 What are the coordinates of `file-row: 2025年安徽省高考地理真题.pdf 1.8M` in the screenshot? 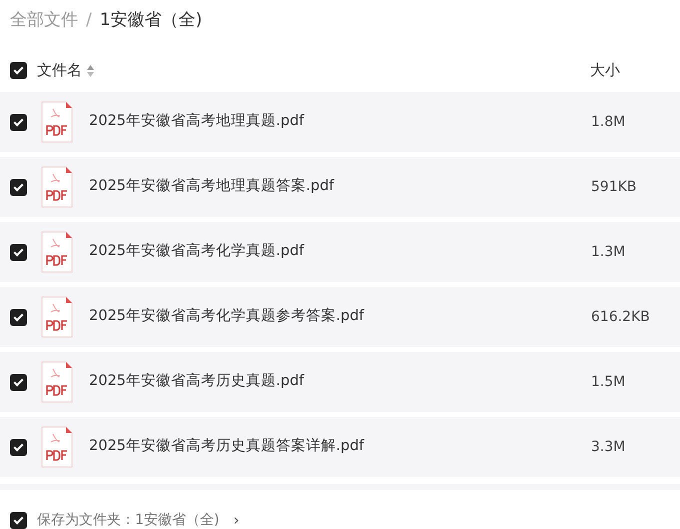 It's located at (340, 122).